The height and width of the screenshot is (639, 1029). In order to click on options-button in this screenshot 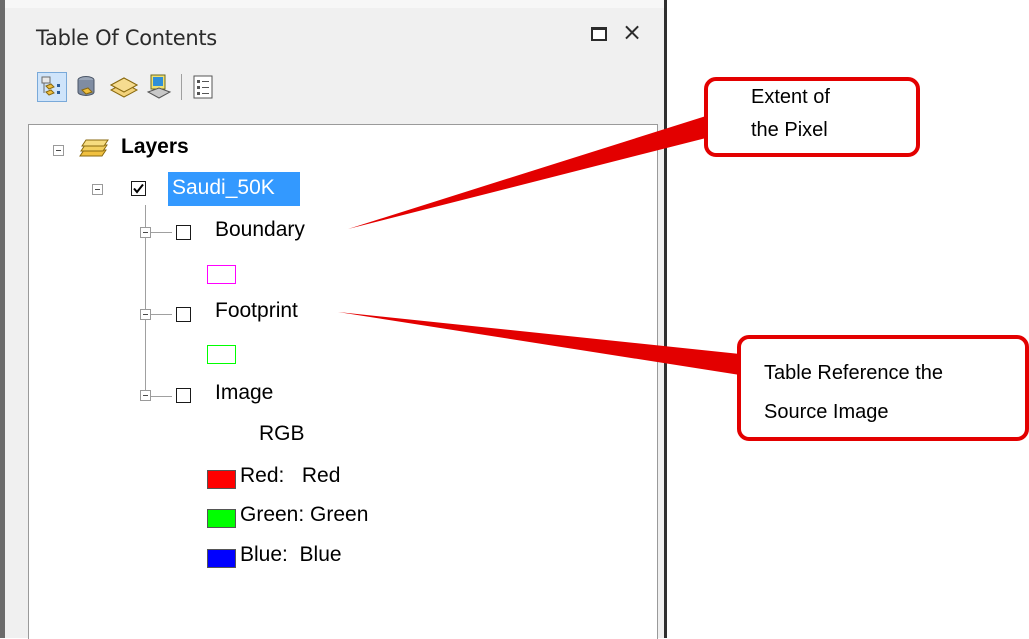, I will do `click(203, 87)`.